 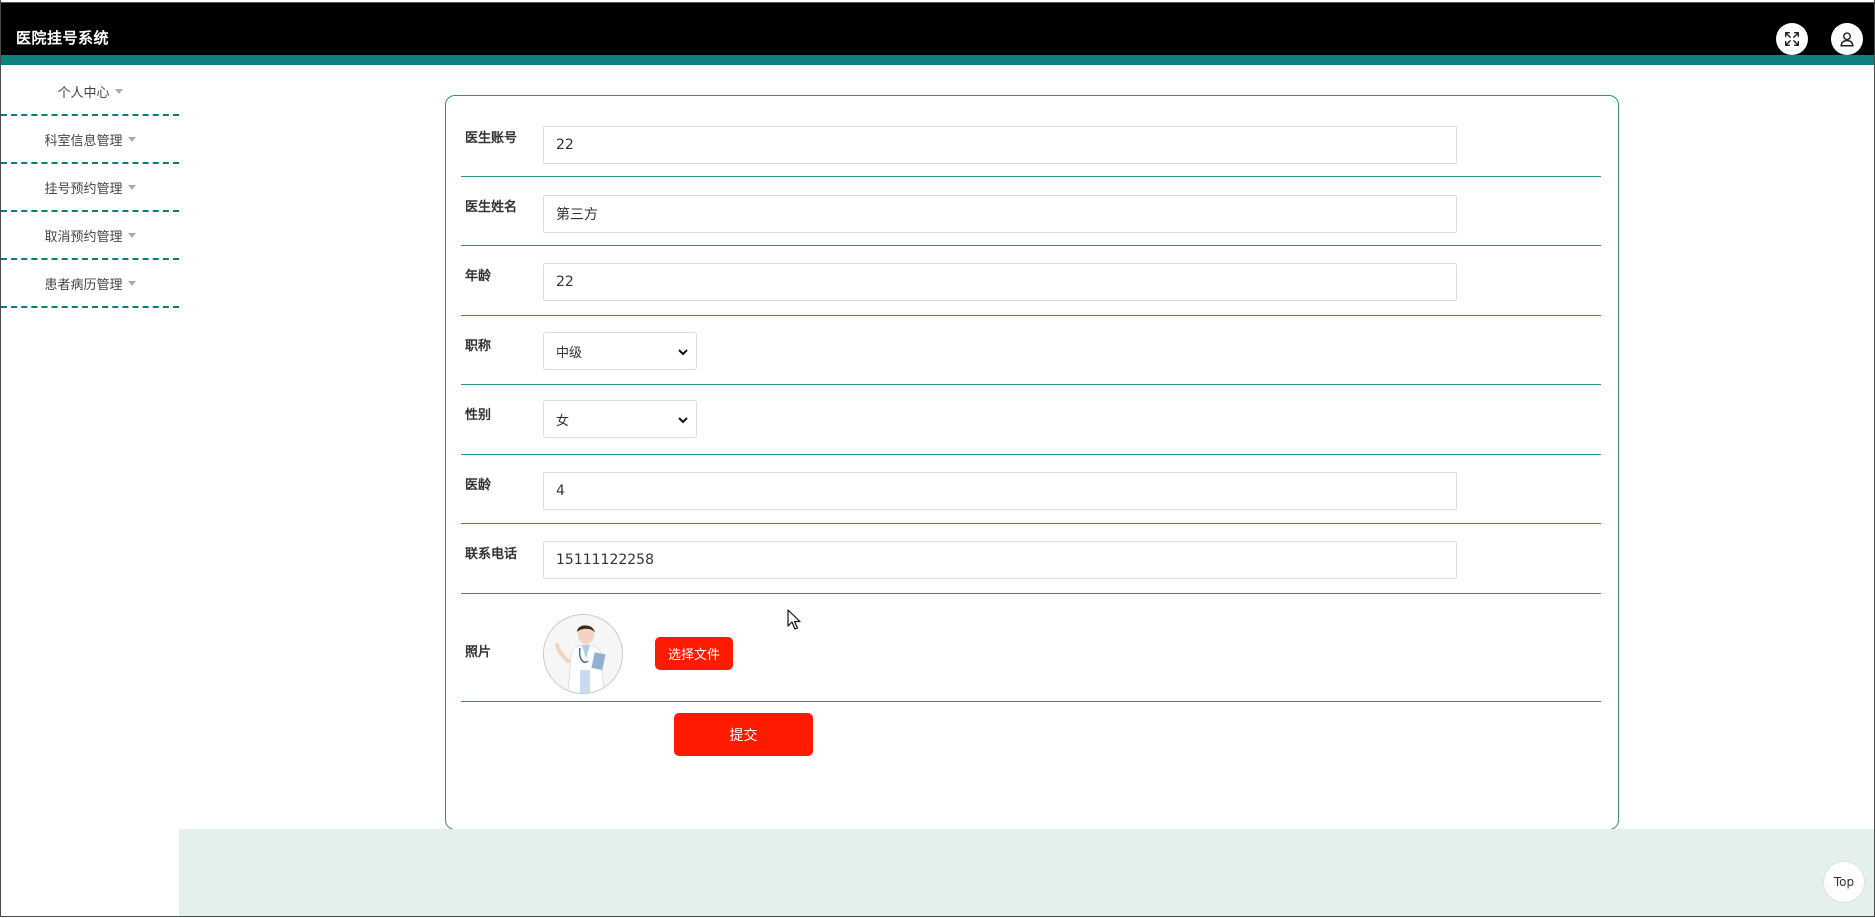 What do you see at coordinates (1031, 648) in the screenshot?
I see `form-row-photo: 照片 选择文件` at bounding box center [1031, 648].